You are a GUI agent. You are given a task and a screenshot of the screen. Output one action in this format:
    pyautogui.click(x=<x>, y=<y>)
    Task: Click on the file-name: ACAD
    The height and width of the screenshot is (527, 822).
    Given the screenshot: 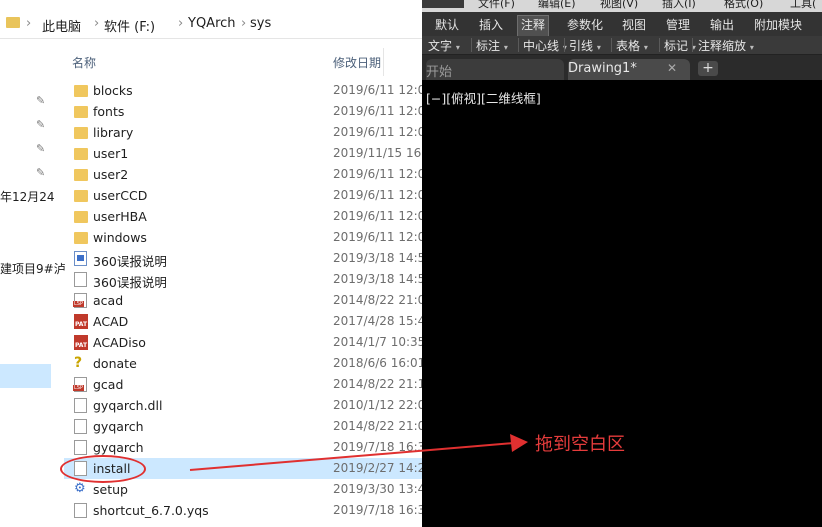 What is the action you would take?
    pyautogui.click(x=111, y=321)
    